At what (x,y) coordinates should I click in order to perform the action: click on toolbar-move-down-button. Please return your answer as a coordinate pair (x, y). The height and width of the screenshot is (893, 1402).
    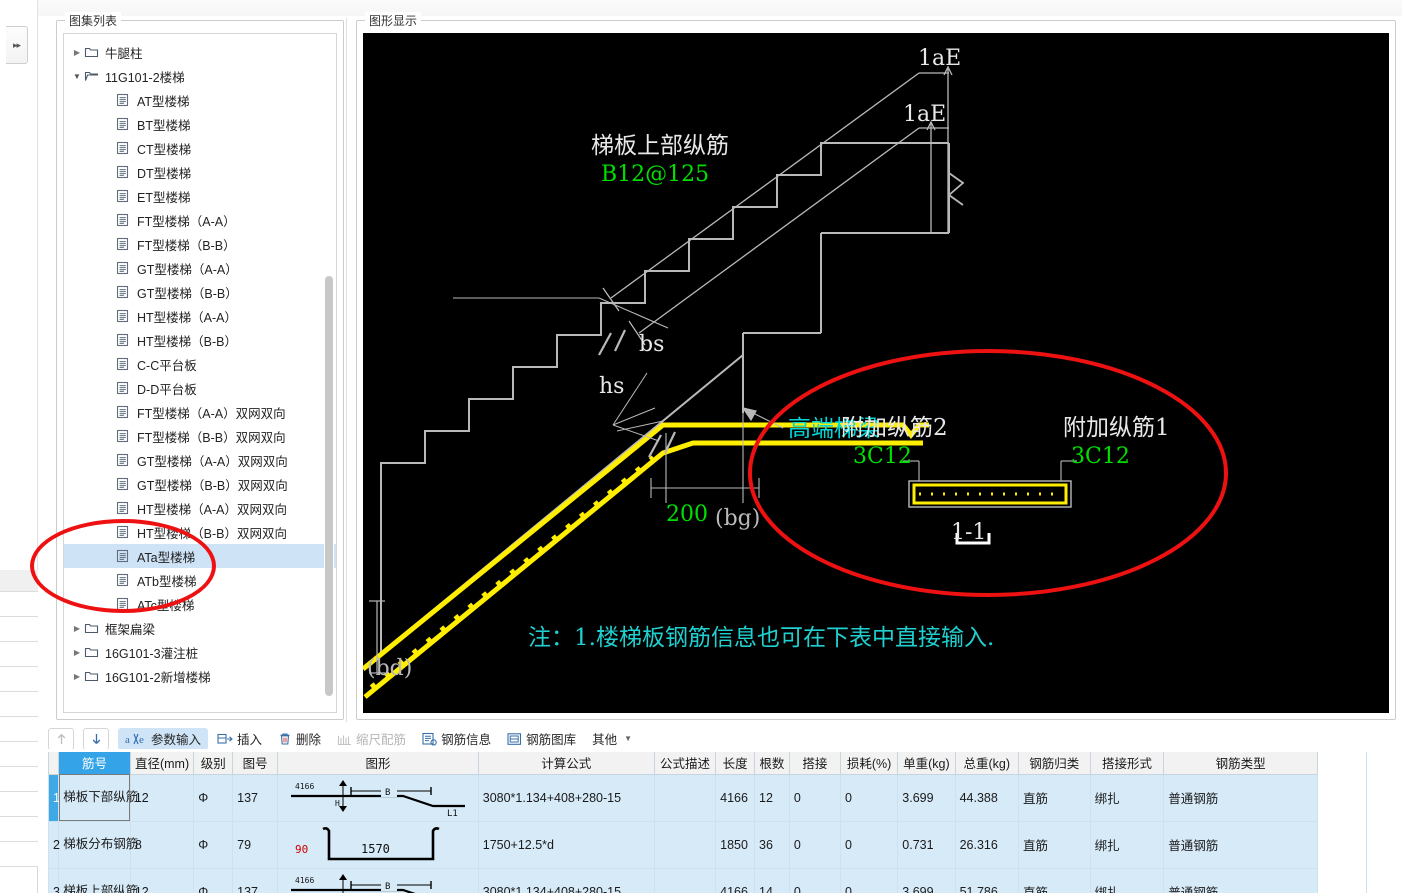
    Looking at the image, I should click on (96, 738).